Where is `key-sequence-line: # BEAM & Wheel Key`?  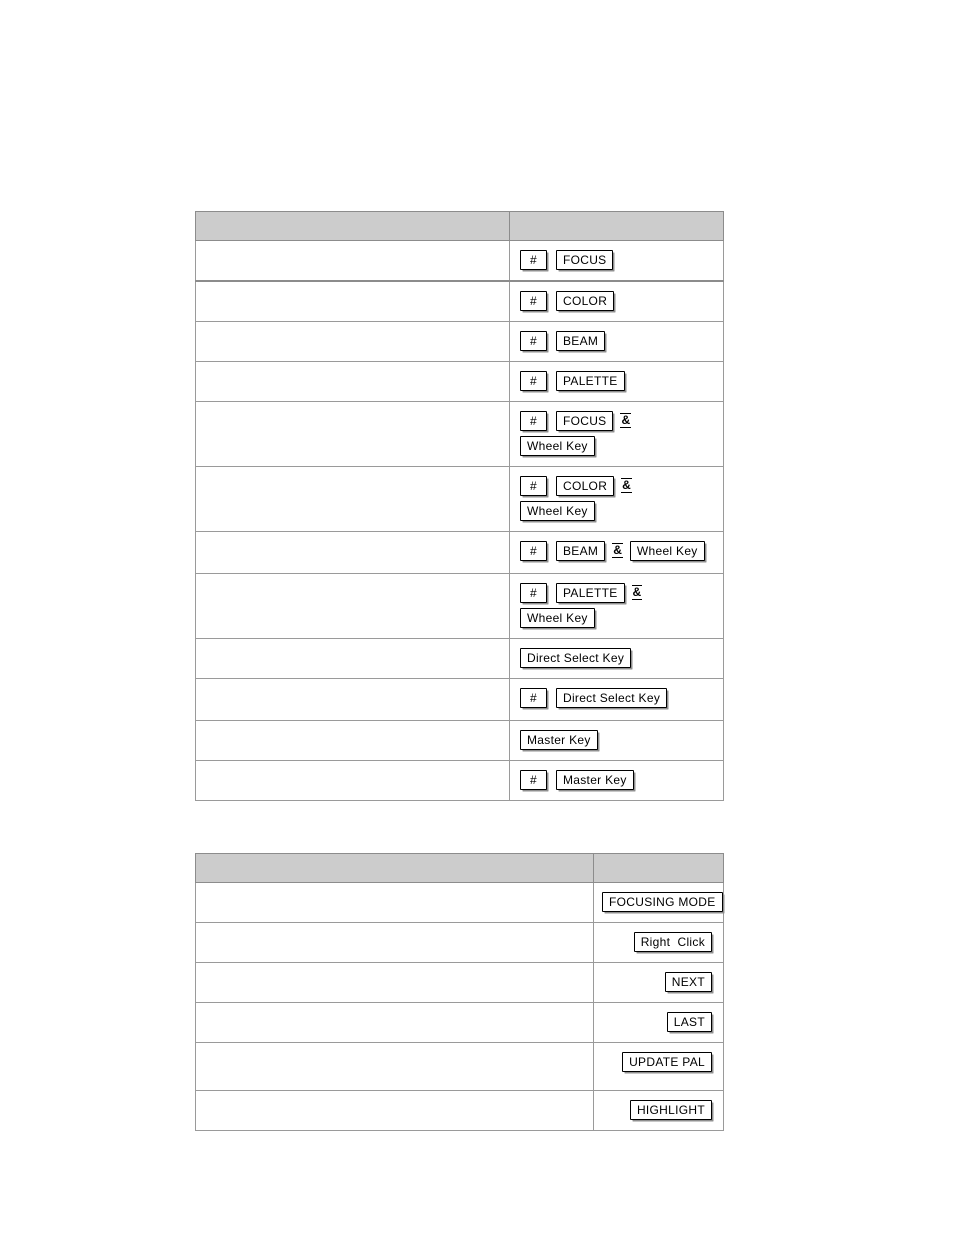 key-sequence-line: # BEAM & Wheel Key is located at coordinates (617, 551).